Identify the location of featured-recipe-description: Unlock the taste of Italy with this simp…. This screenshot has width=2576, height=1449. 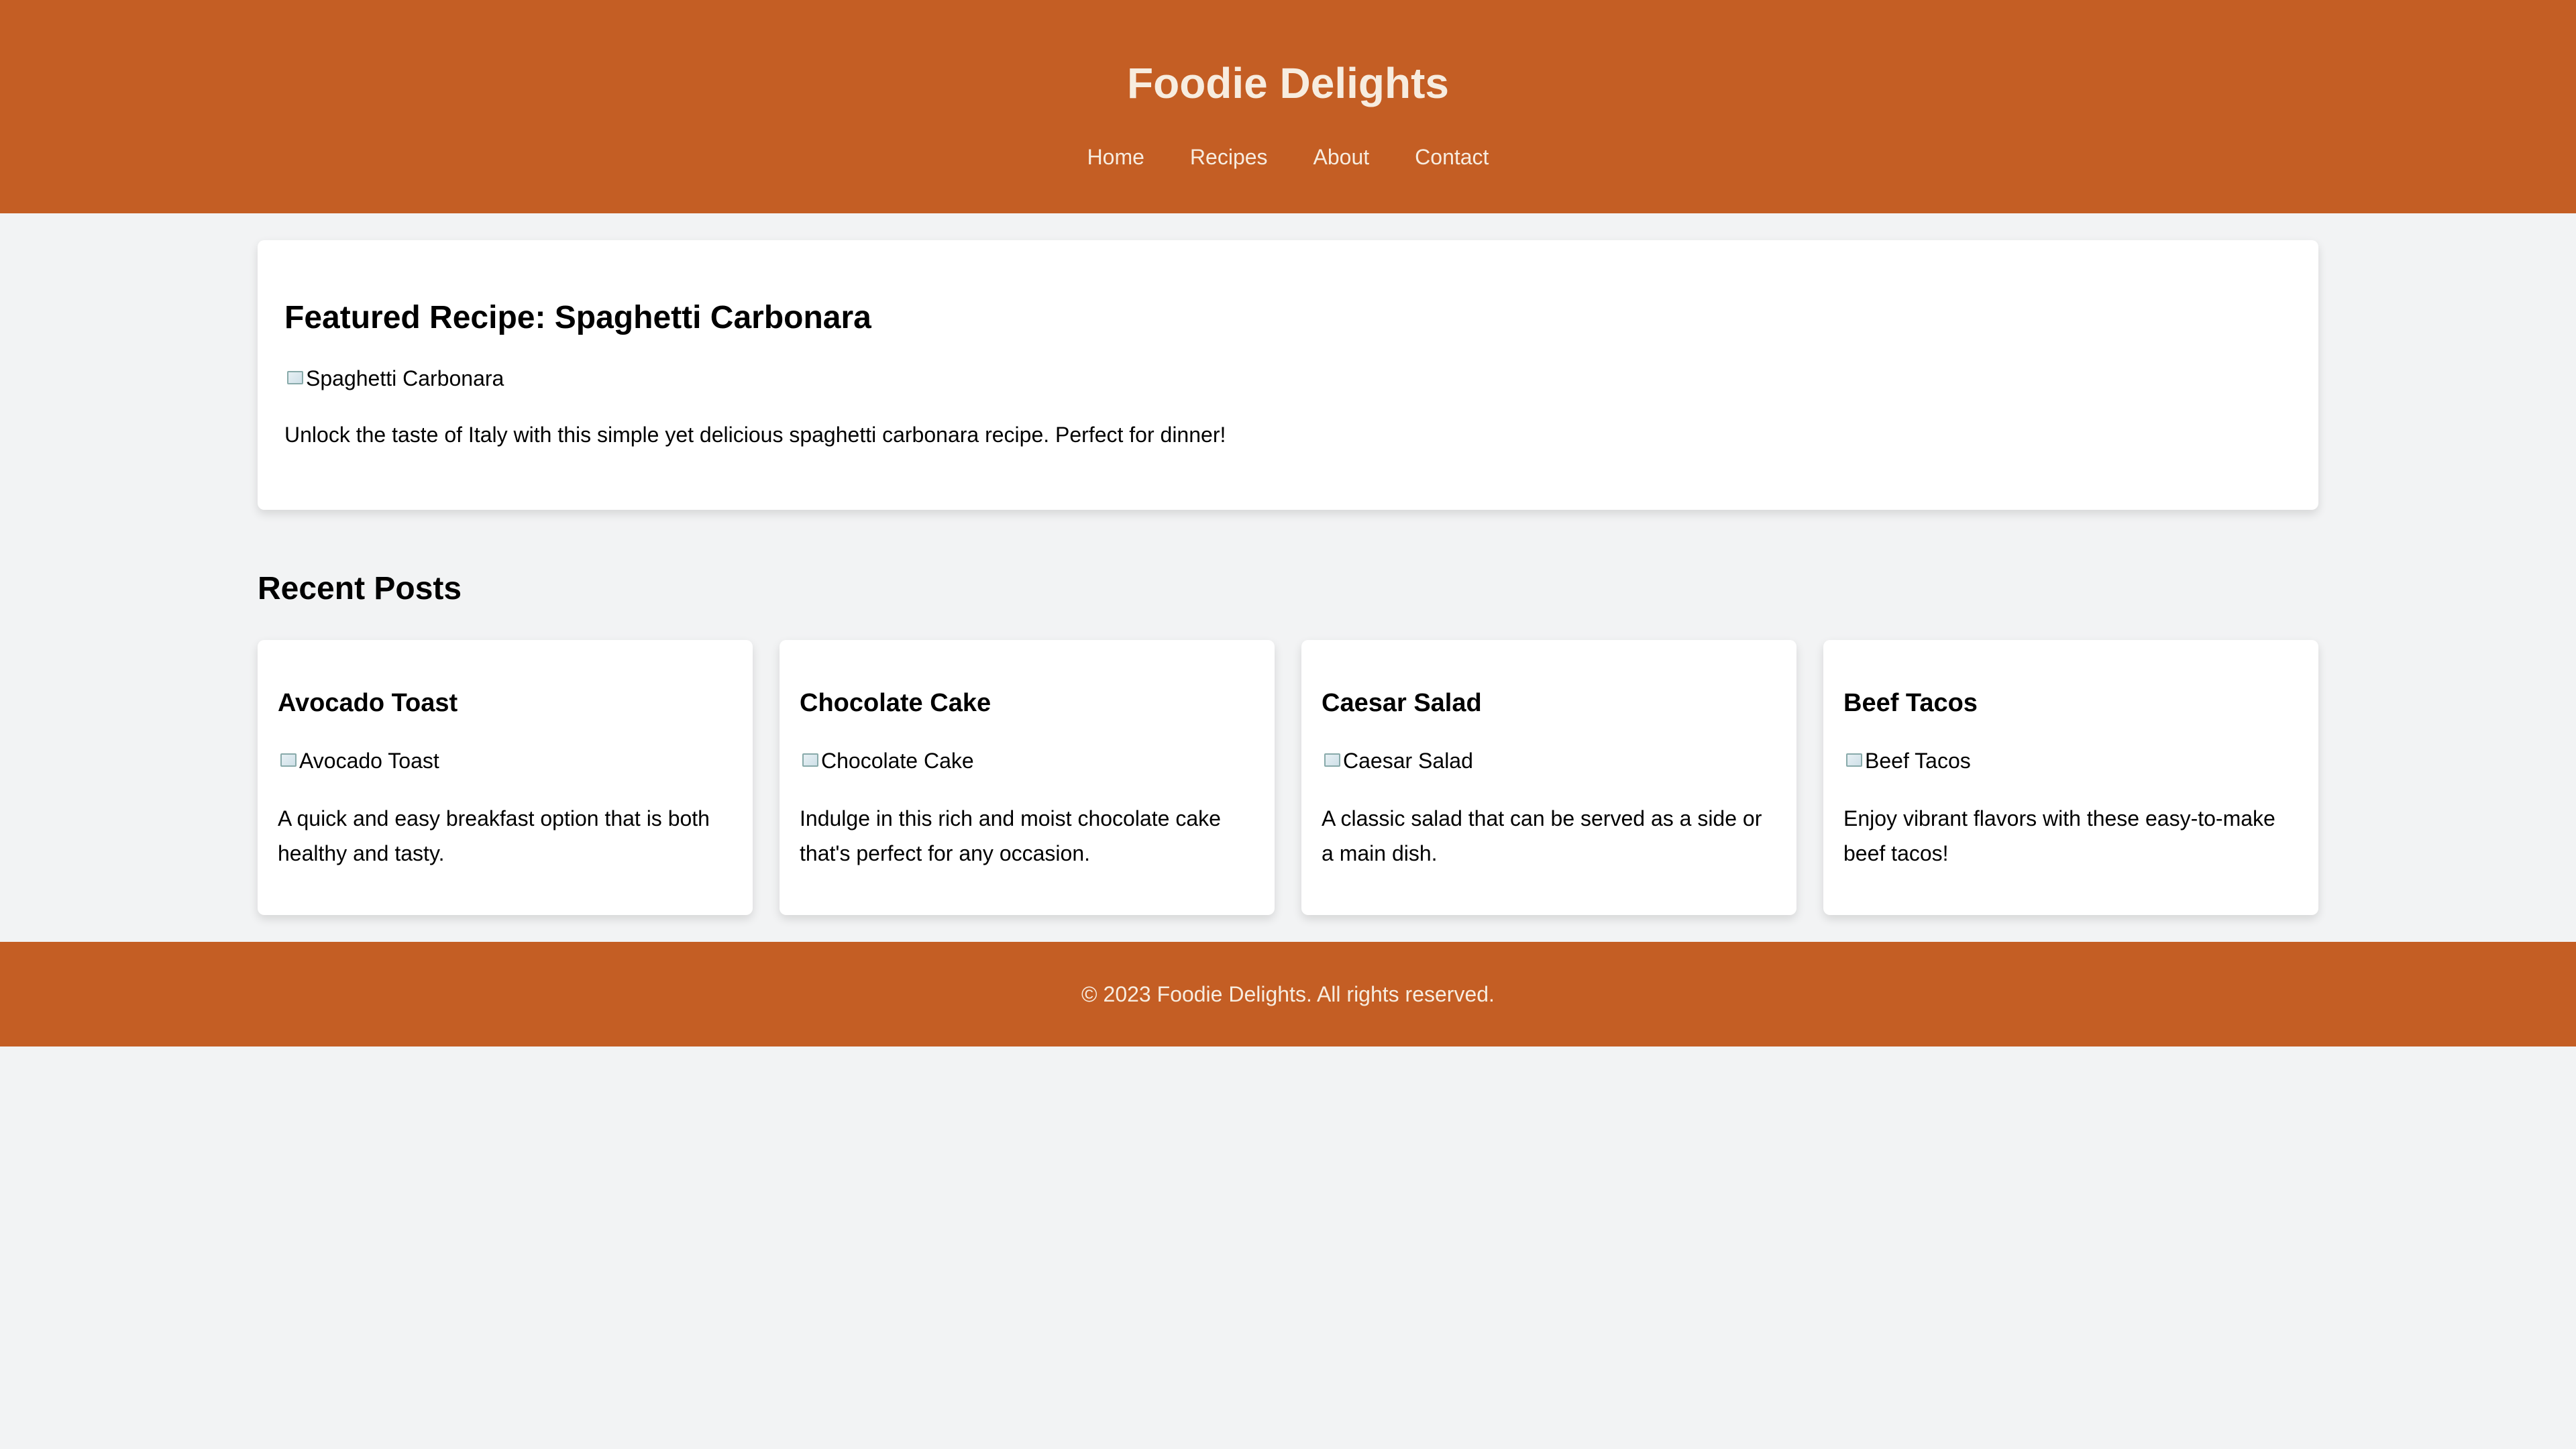
(755, 435).